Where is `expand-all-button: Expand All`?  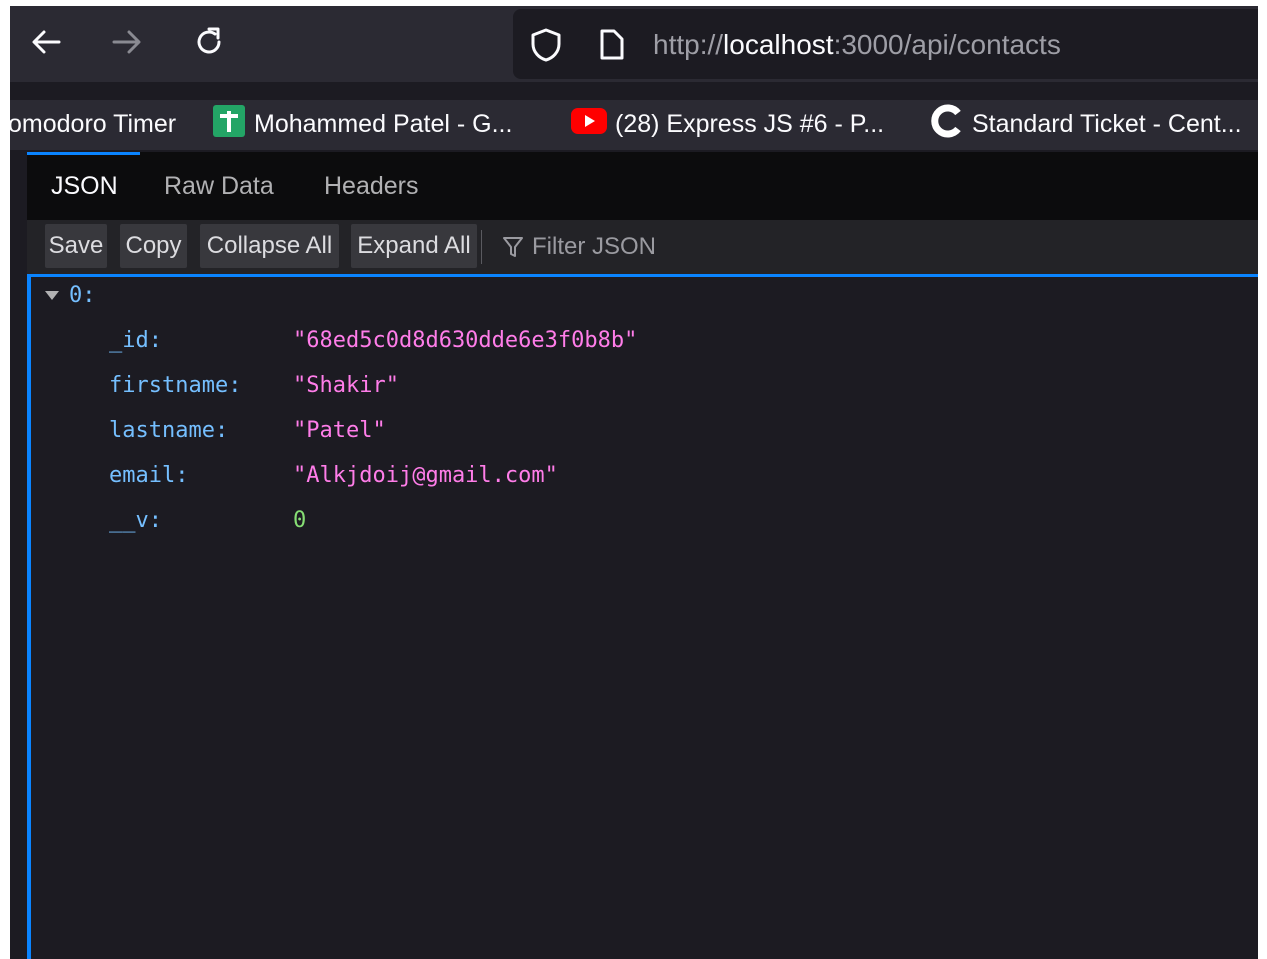 expand-all-button: Expand All is located at coordinates (414, 246).